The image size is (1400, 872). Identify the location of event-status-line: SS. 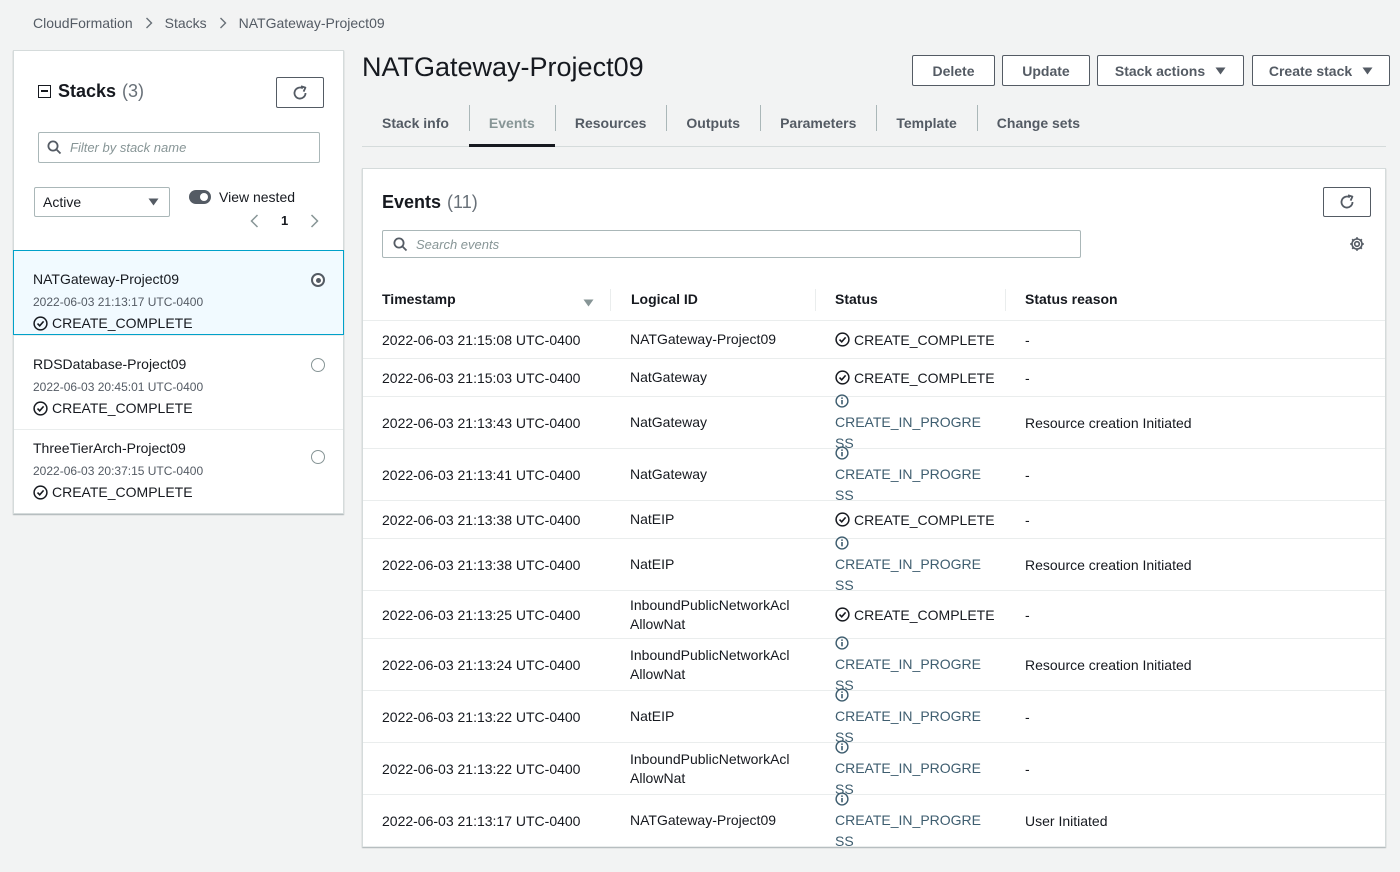
(844, 841).